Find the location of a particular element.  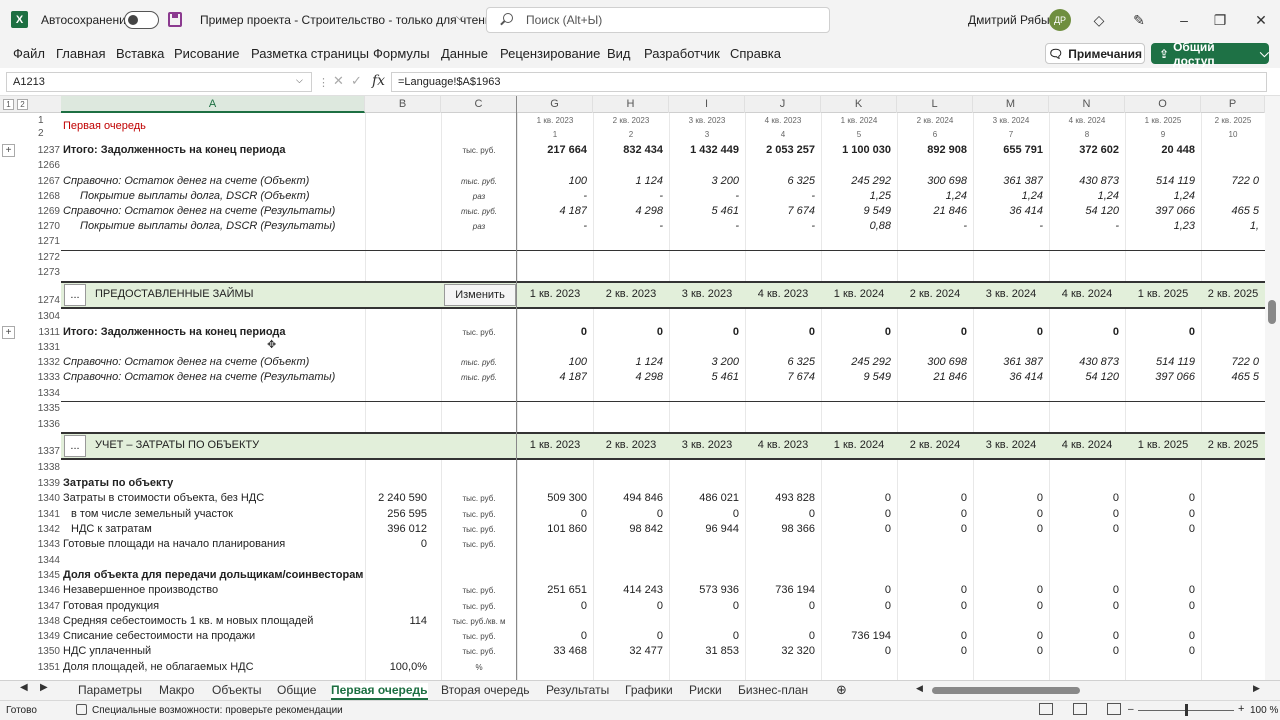

menu-view: Вид is located at coordinates (619, 53).